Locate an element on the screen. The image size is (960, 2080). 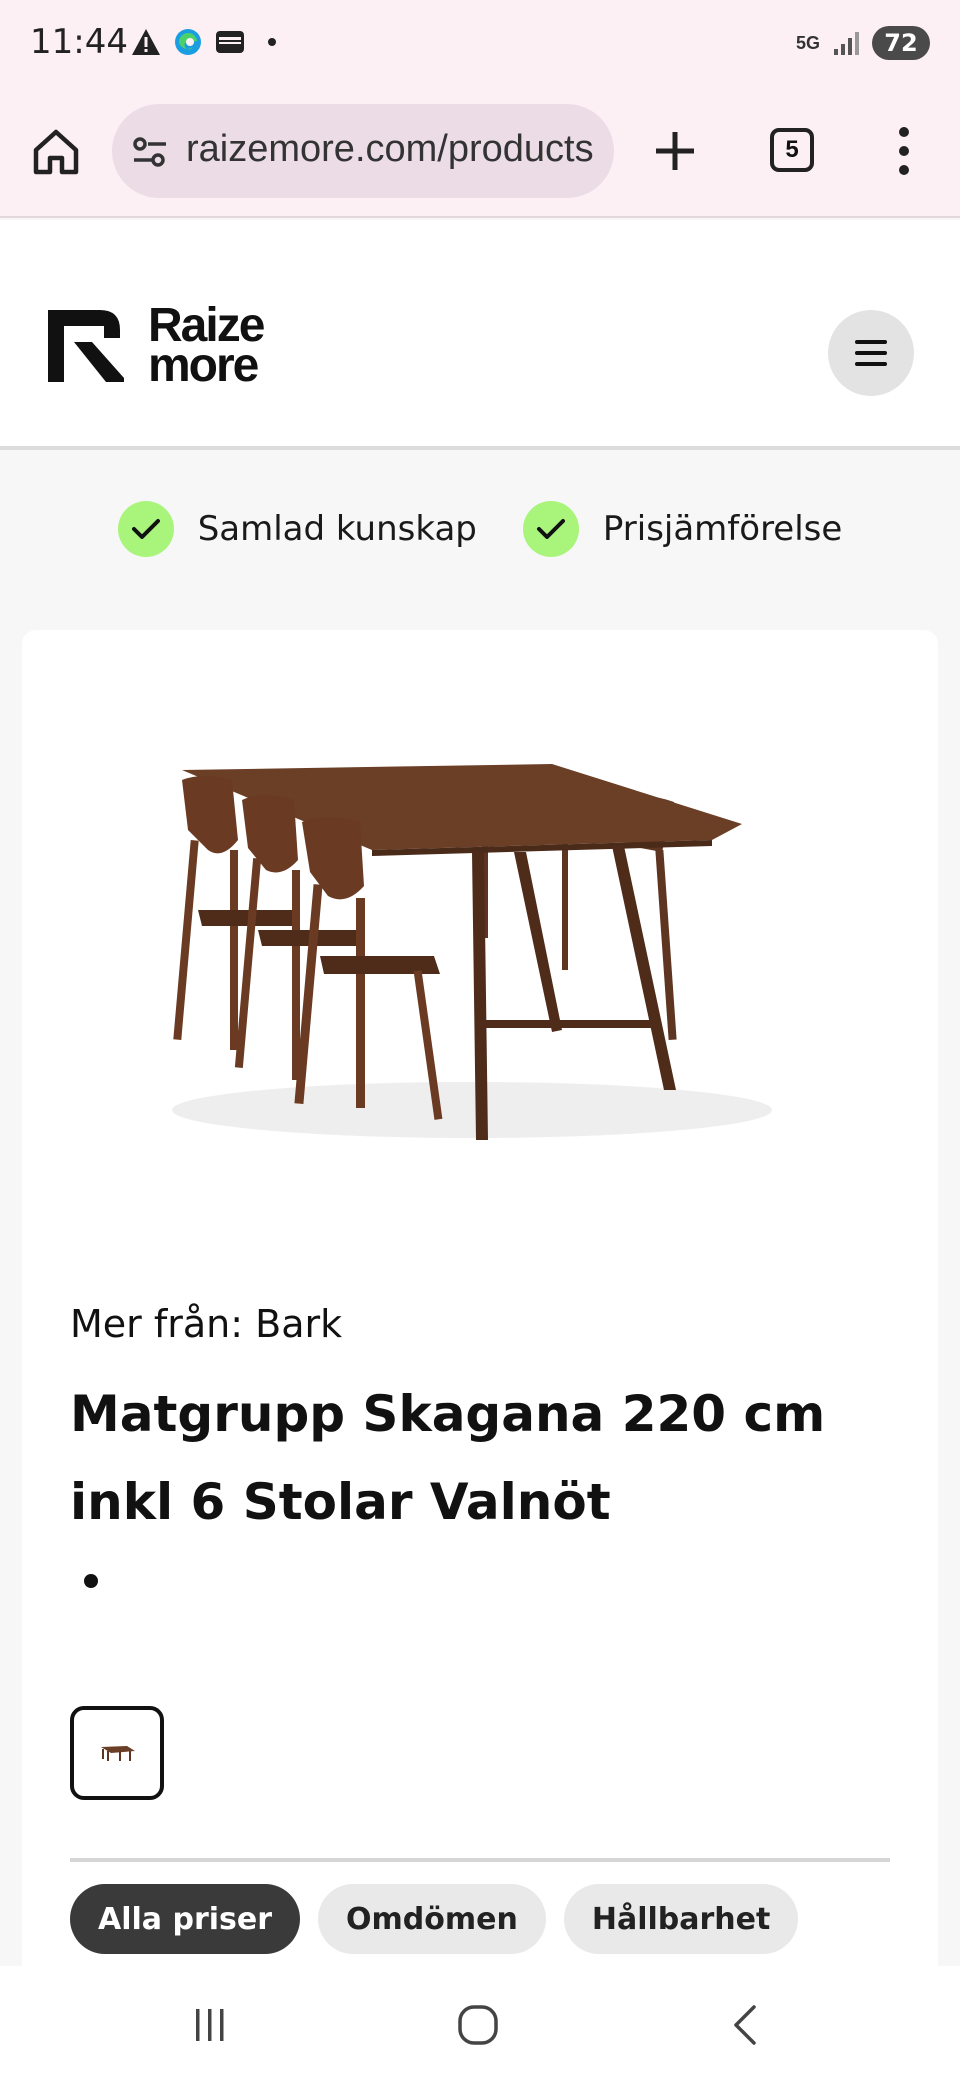
plus-icon is located at coordinates (675, 151).